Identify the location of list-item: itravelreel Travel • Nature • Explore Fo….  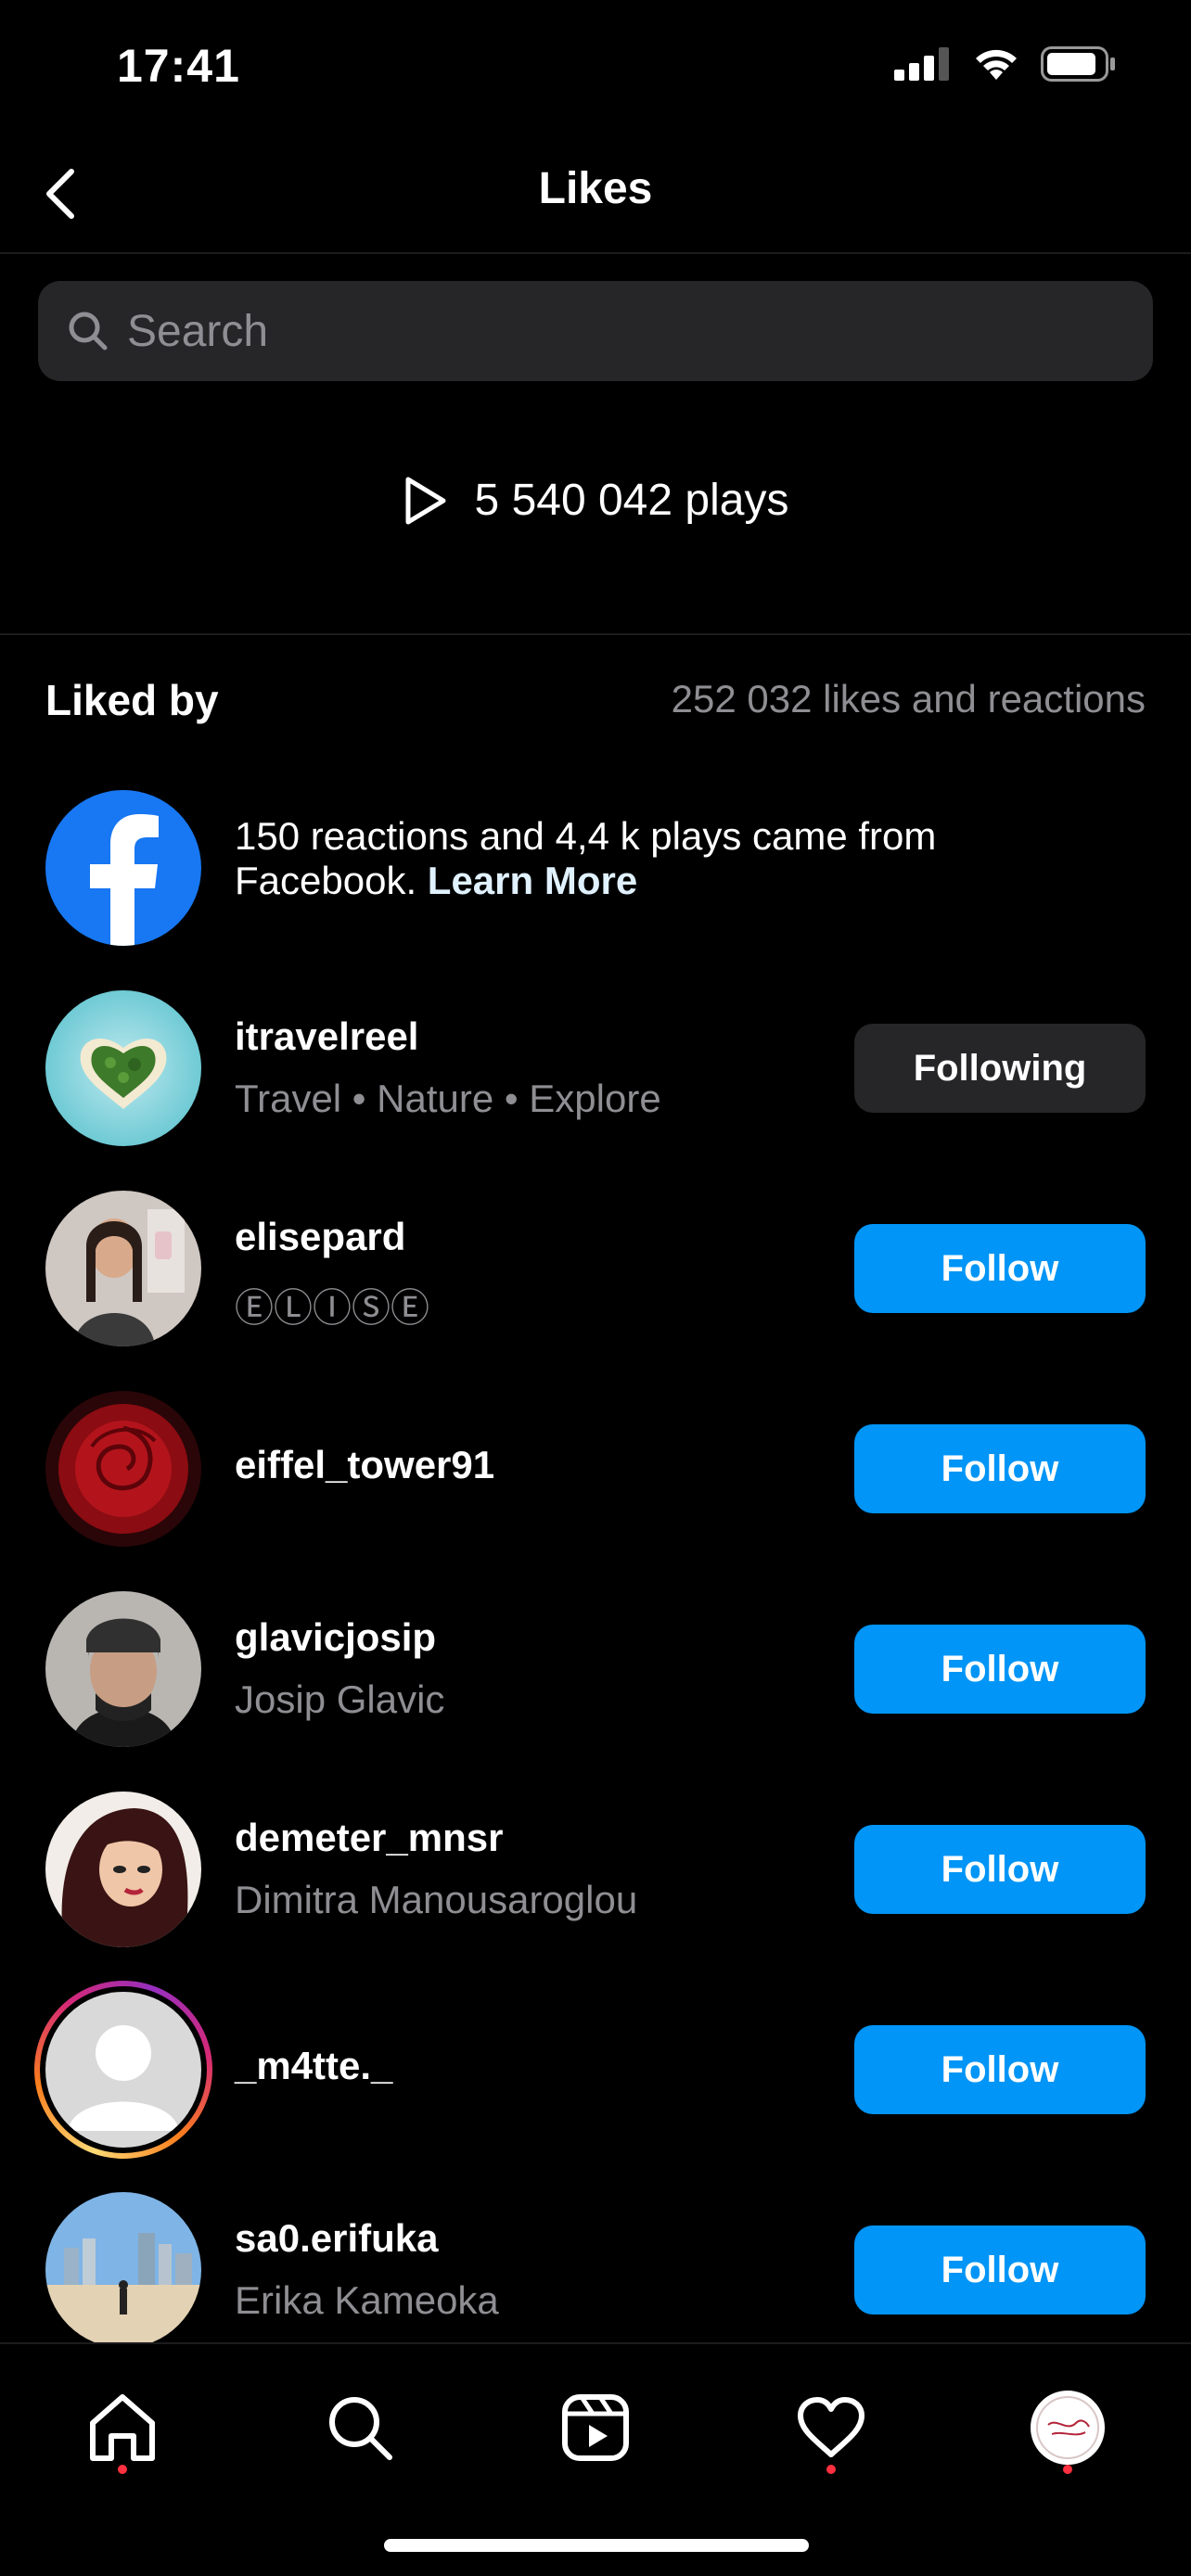
(595, 1068).